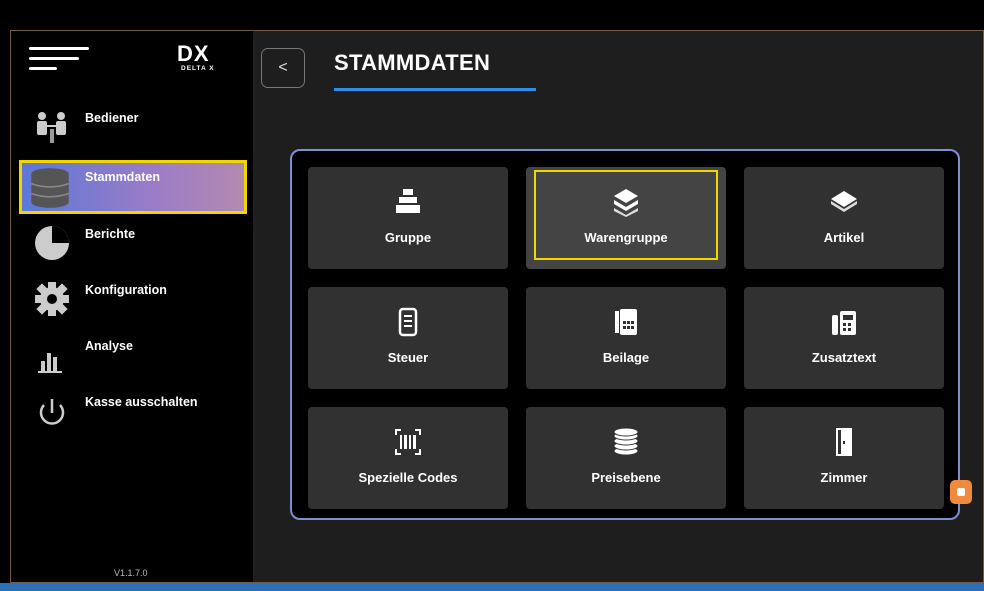 The image size is (984, 591). I want to click on tile-steuer: Steuer, so click(408, 338).